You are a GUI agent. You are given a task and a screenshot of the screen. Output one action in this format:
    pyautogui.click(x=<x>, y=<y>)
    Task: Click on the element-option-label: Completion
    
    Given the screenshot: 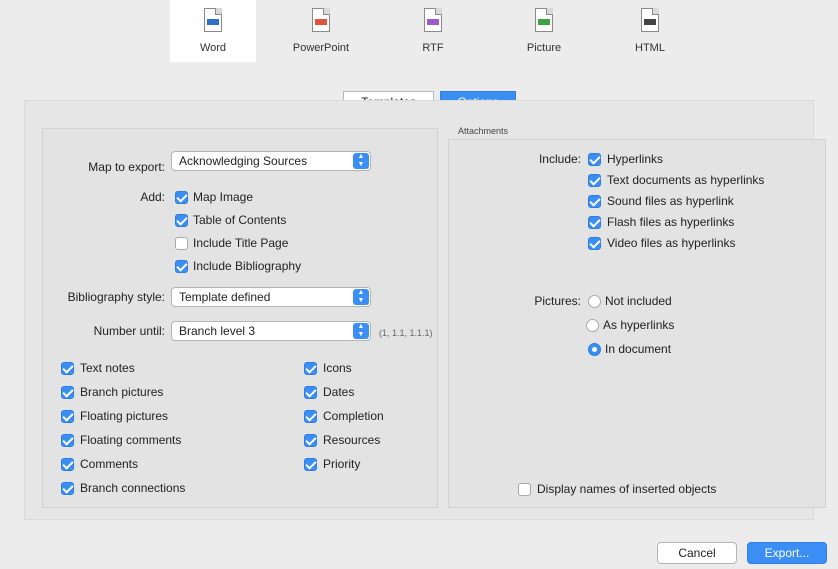 What is the action you would take?
    pyautogui.click(x=353, y=416)
    